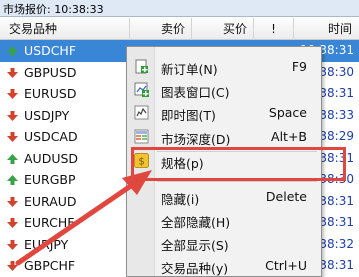  I want to click on window-title: 市场报价: 10:38:33, so click(53, 9).